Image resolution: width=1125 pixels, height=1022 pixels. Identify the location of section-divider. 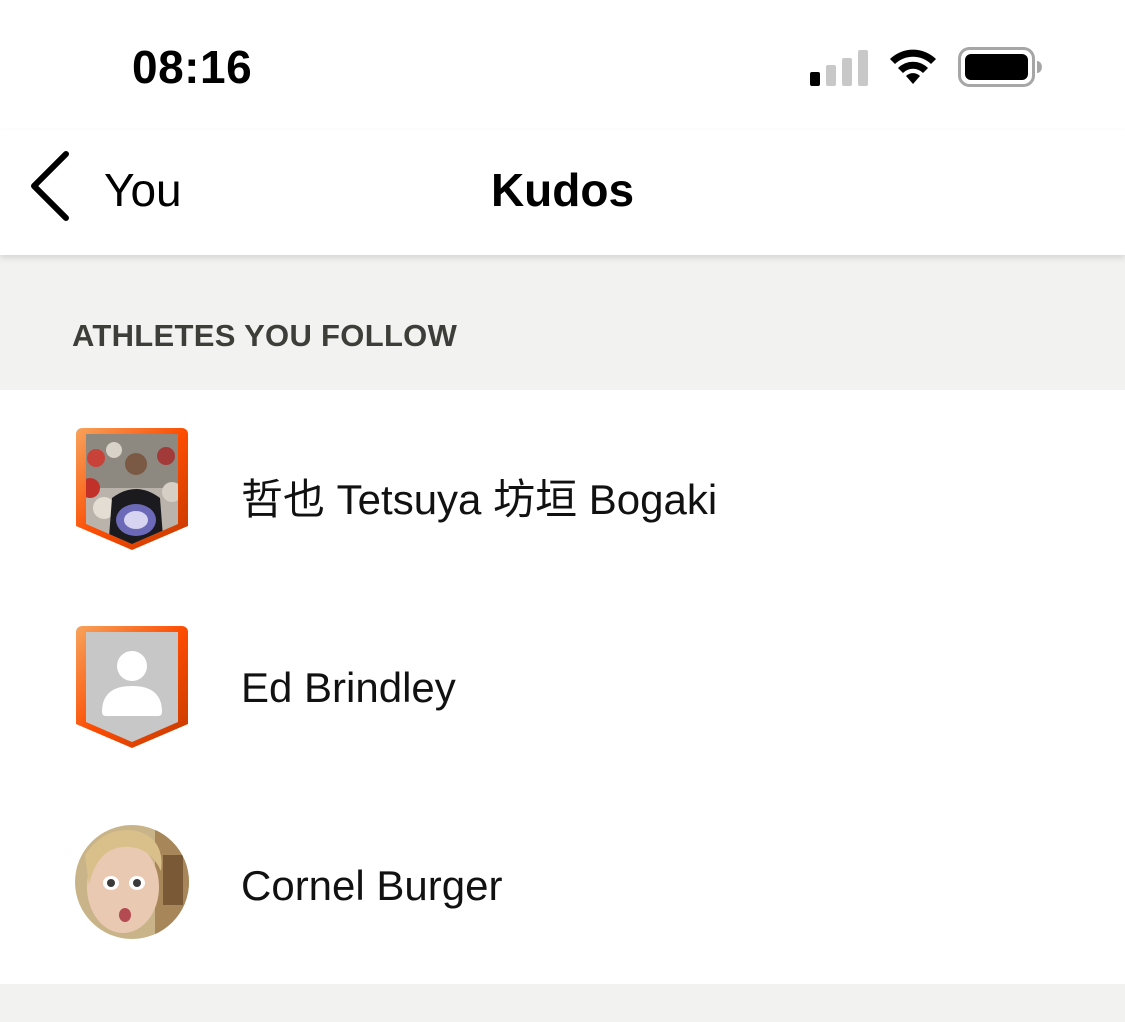
(562, 1003).